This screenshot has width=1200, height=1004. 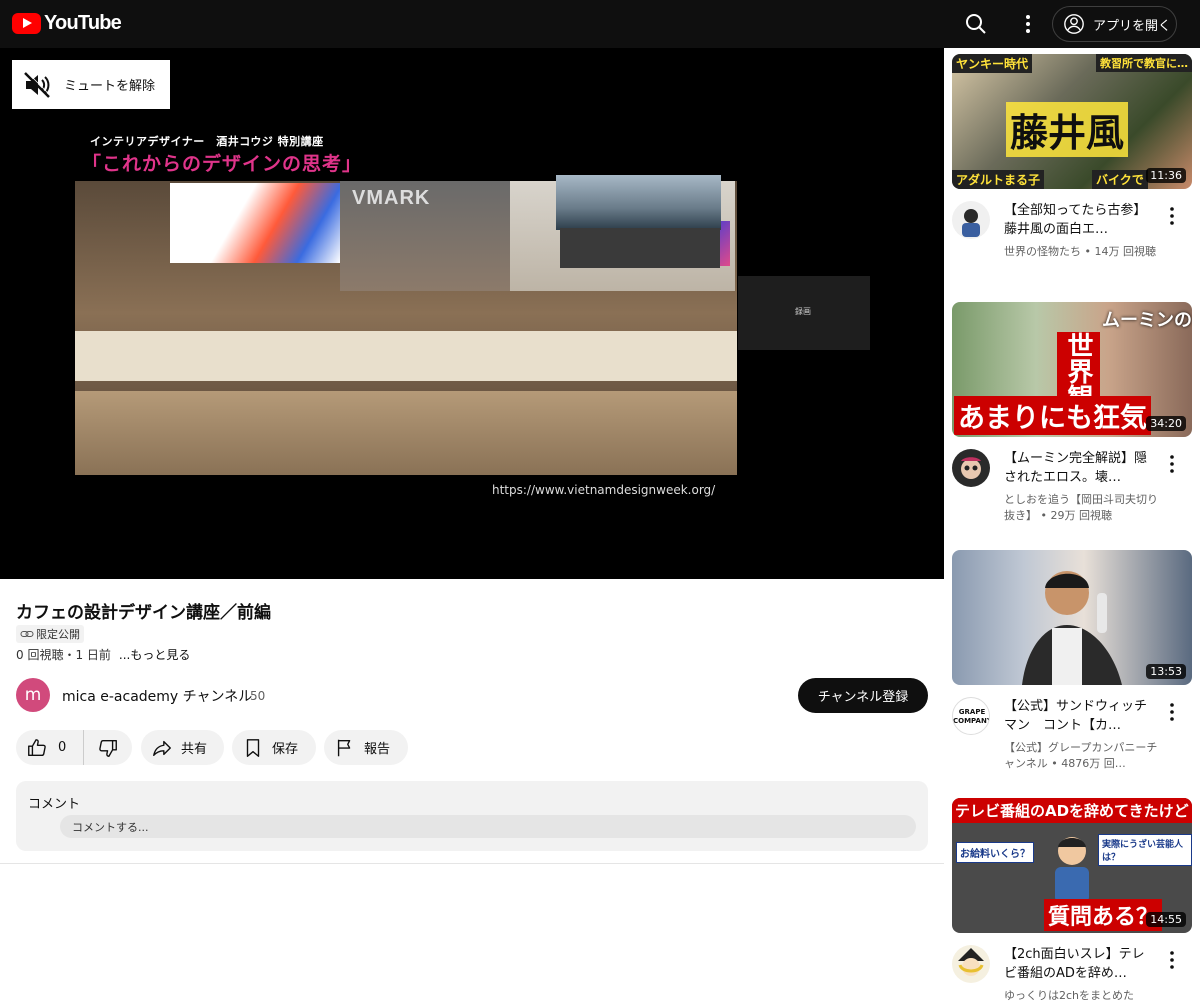 I want to click on channel-name: mica e-academy チャンネル, so click(x=157, y=696).